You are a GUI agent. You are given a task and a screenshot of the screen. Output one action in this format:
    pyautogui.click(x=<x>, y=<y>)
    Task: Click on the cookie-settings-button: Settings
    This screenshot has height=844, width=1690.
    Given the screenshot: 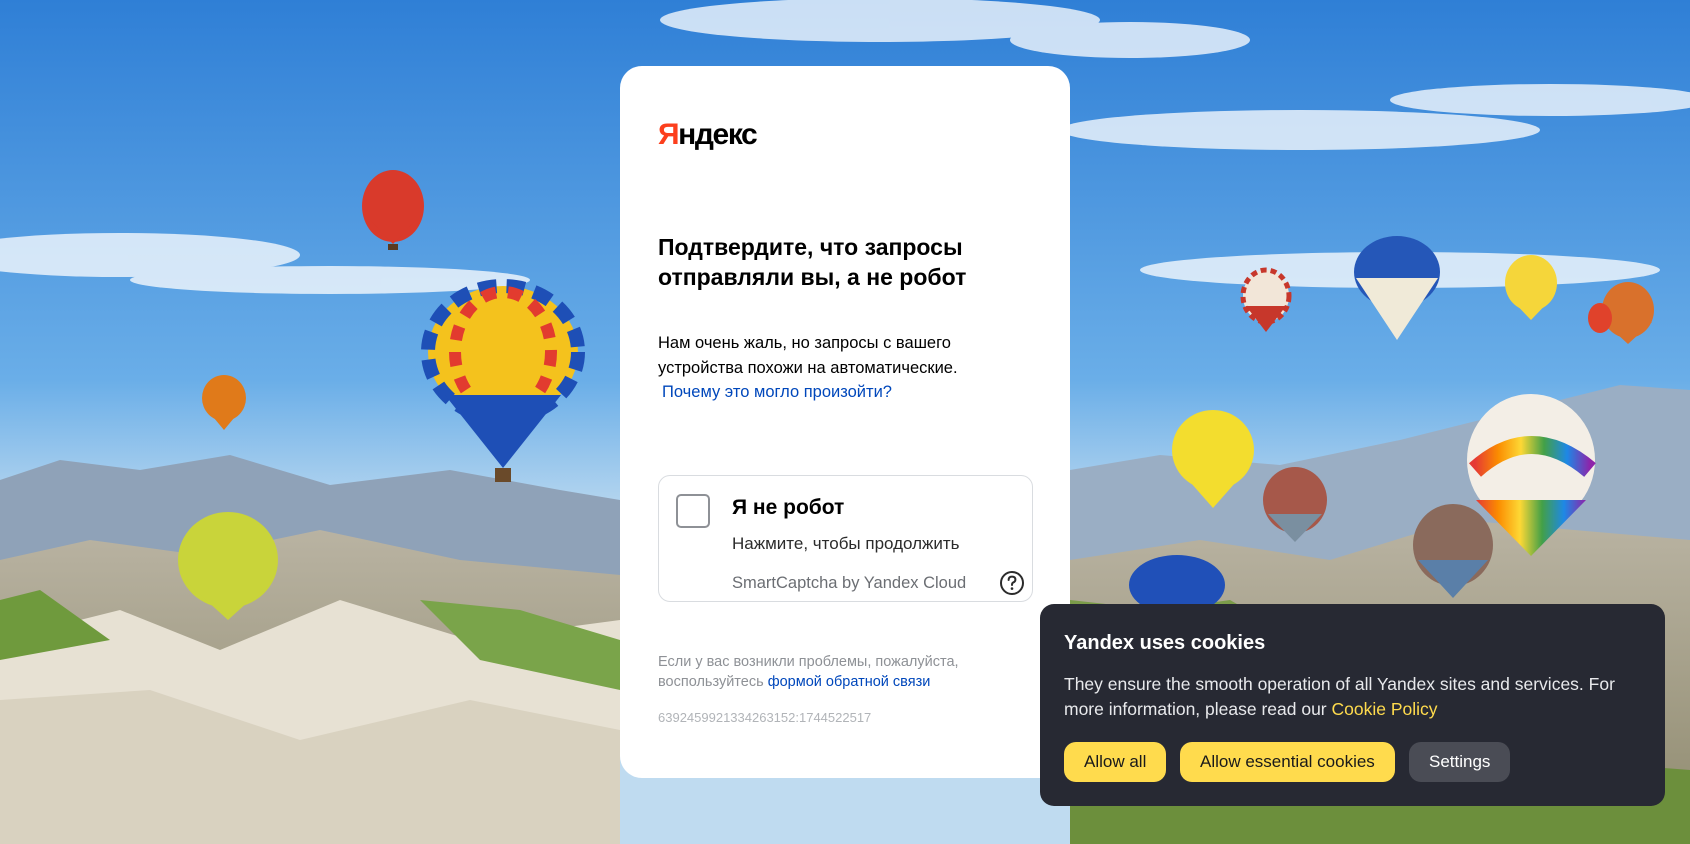 What is the action you would take?
    pyautogui.click(x=1460, y=762)
    